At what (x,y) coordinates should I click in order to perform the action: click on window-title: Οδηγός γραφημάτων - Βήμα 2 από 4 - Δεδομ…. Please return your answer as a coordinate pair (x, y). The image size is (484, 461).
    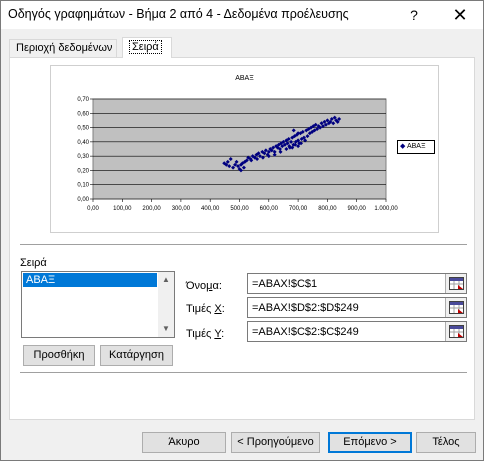
    Looking at the image, I should click on (178, 14).